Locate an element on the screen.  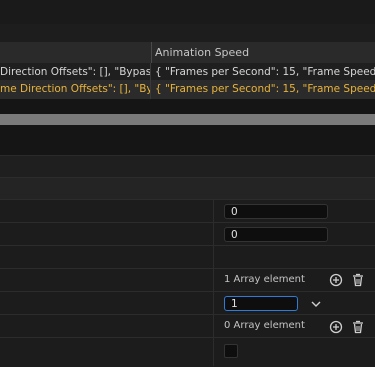
property-row-bool is located at coordinates (187, 352).